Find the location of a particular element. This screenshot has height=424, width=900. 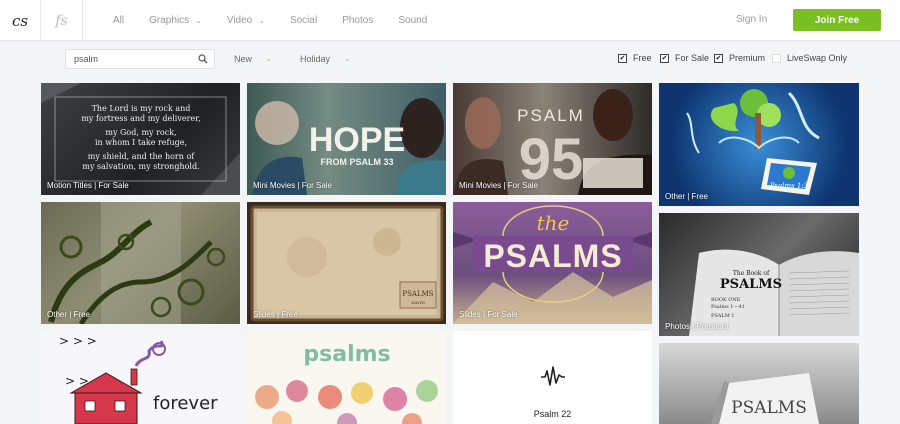

result-tile: PSALMS is located at coordinates (759, 383).